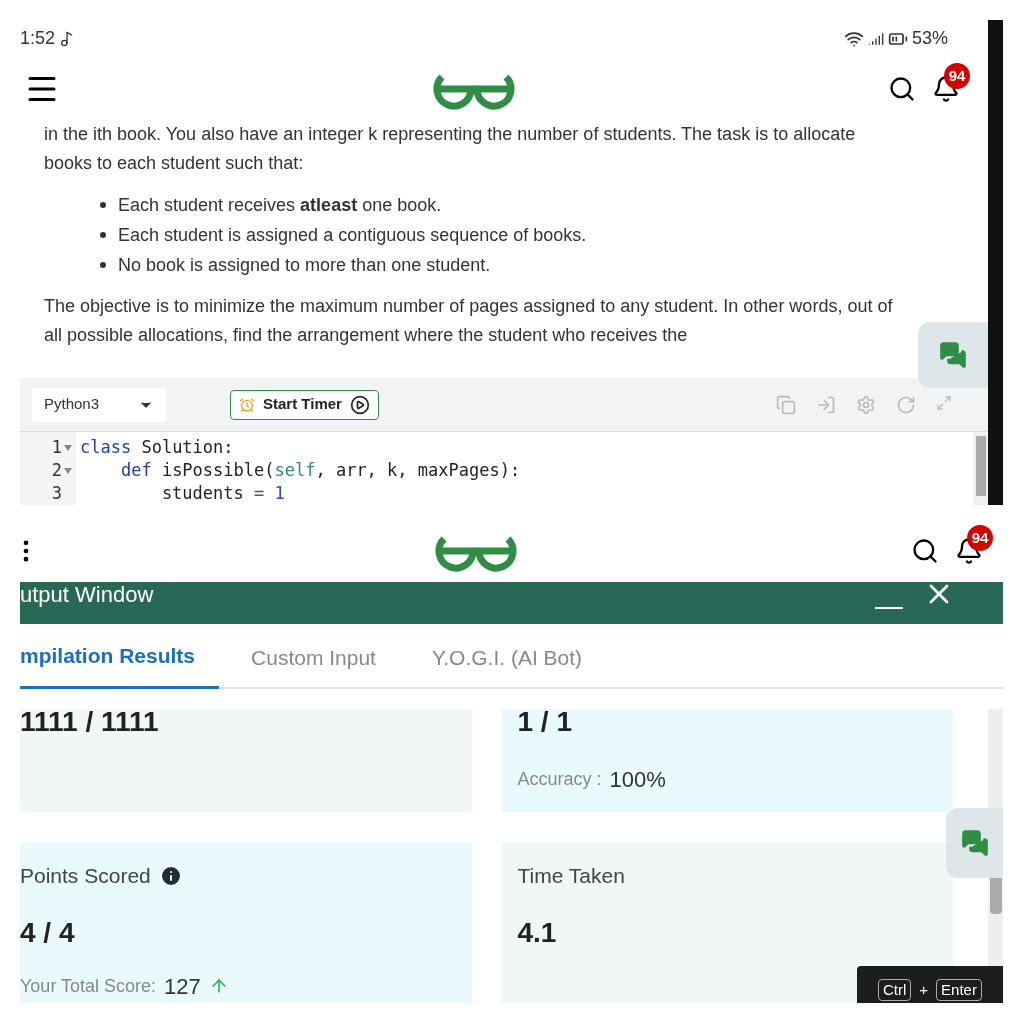  I want to click on info-icon, so click(170, 875).